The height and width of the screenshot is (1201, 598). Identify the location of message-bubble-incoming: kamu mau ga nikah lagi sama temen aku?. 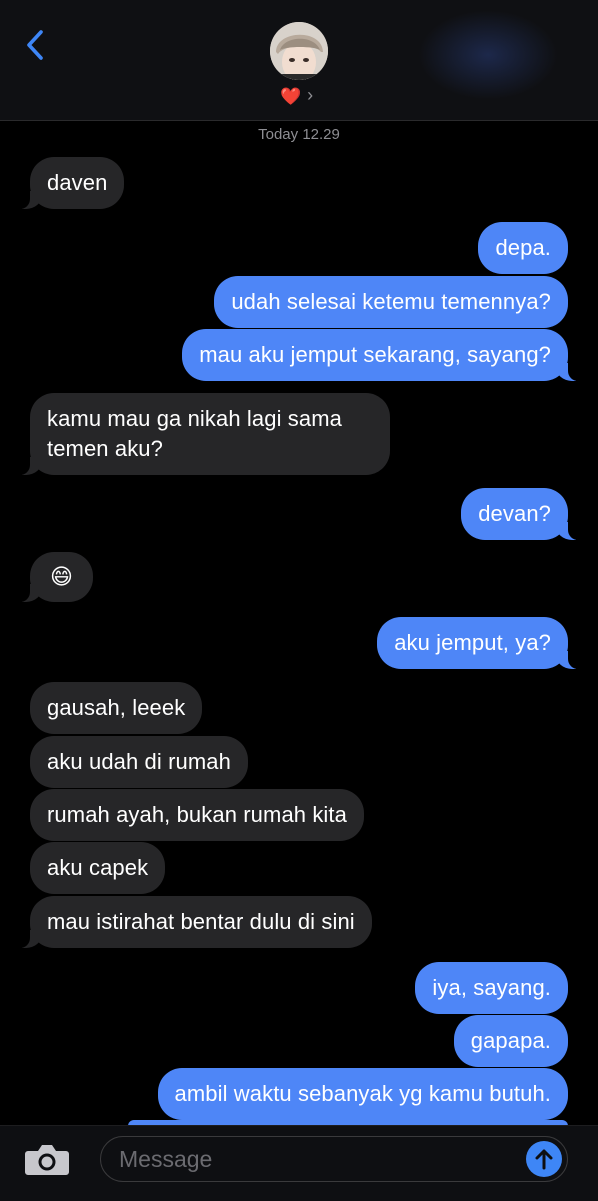
(200, 434).